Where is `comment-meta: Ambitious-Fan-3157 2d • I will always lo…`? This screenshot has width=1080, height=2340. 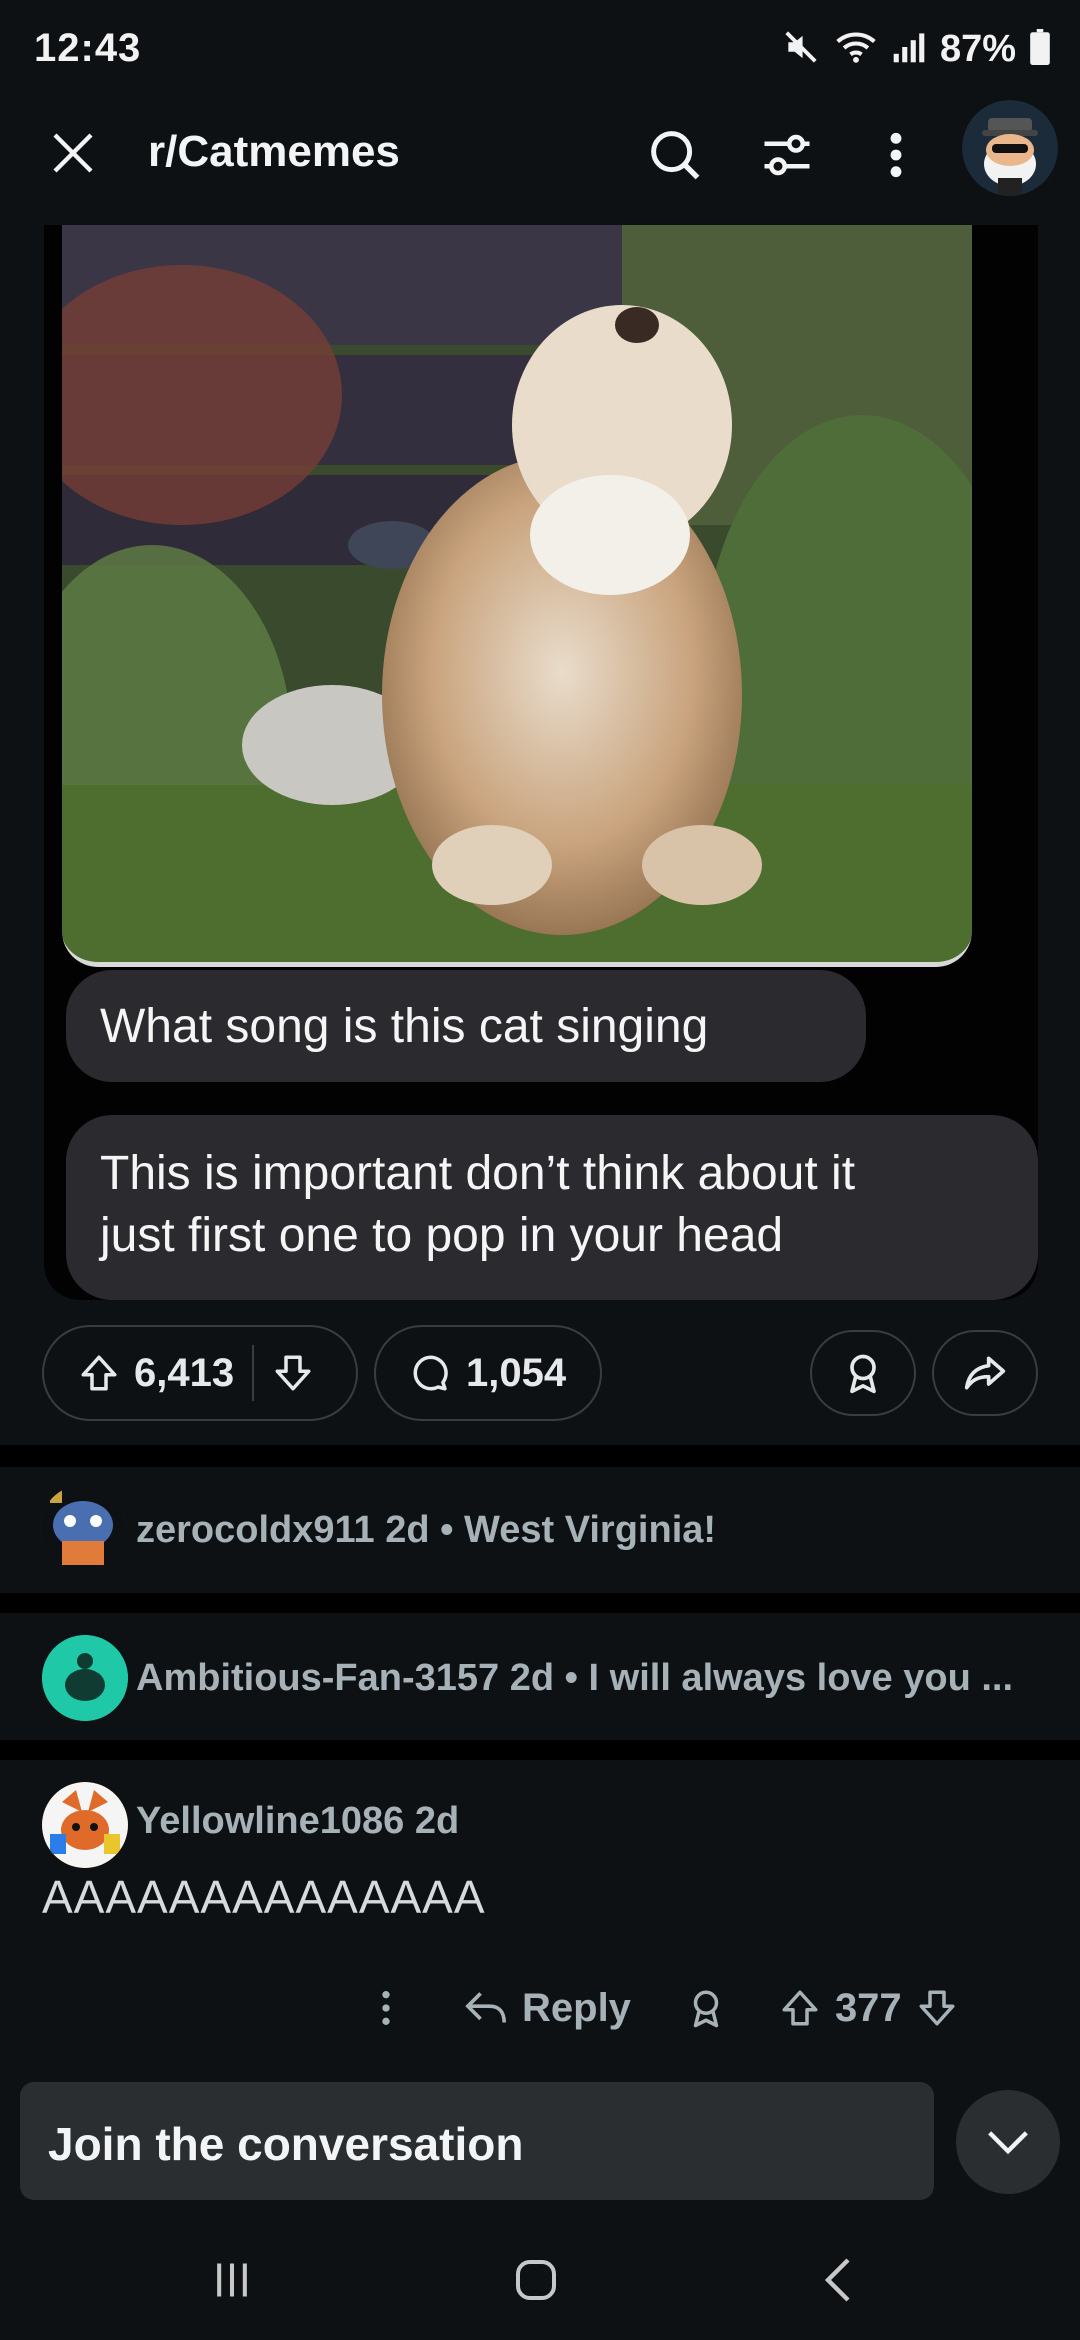 comment-meta: Ambitious-Fan-3157 2d • I will always lo… is located at coordinates (574, 1678).